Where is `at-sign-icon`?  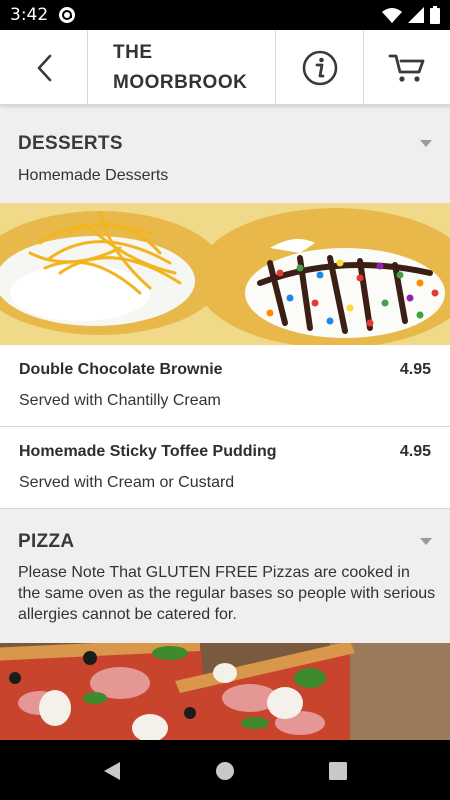 at-sign-icon is located at coordinates (67, 15).